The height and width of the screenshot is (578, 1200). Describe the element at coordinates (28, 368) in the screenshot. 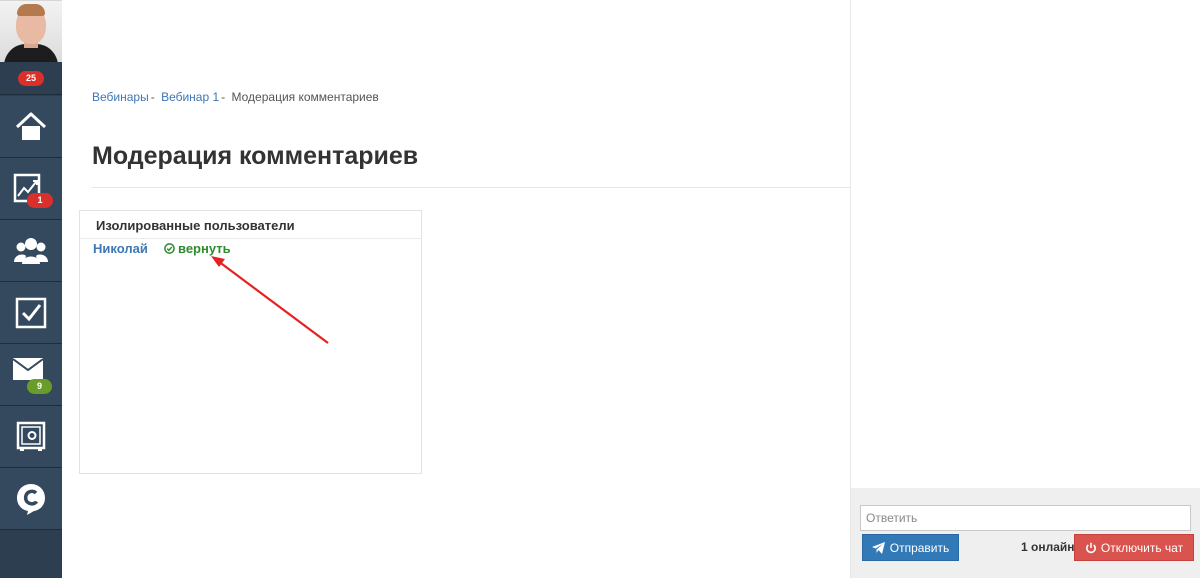

I see `envelope-icon` at that location.